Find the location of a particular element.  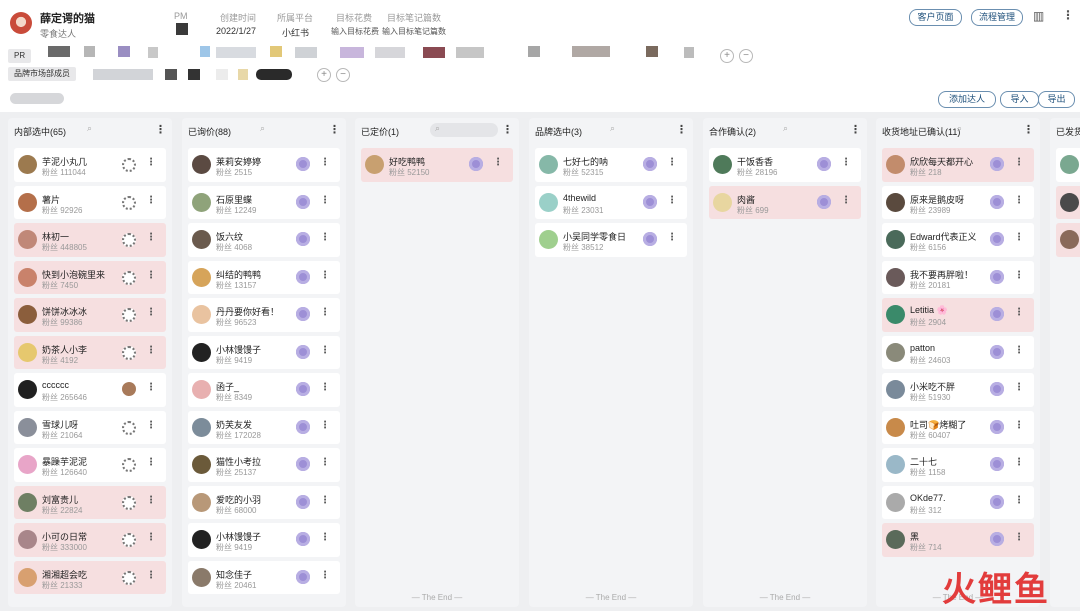

kol-card: 小林馒馒子 粉丝 9419 ⋮ is located at coordinates (264, 540).